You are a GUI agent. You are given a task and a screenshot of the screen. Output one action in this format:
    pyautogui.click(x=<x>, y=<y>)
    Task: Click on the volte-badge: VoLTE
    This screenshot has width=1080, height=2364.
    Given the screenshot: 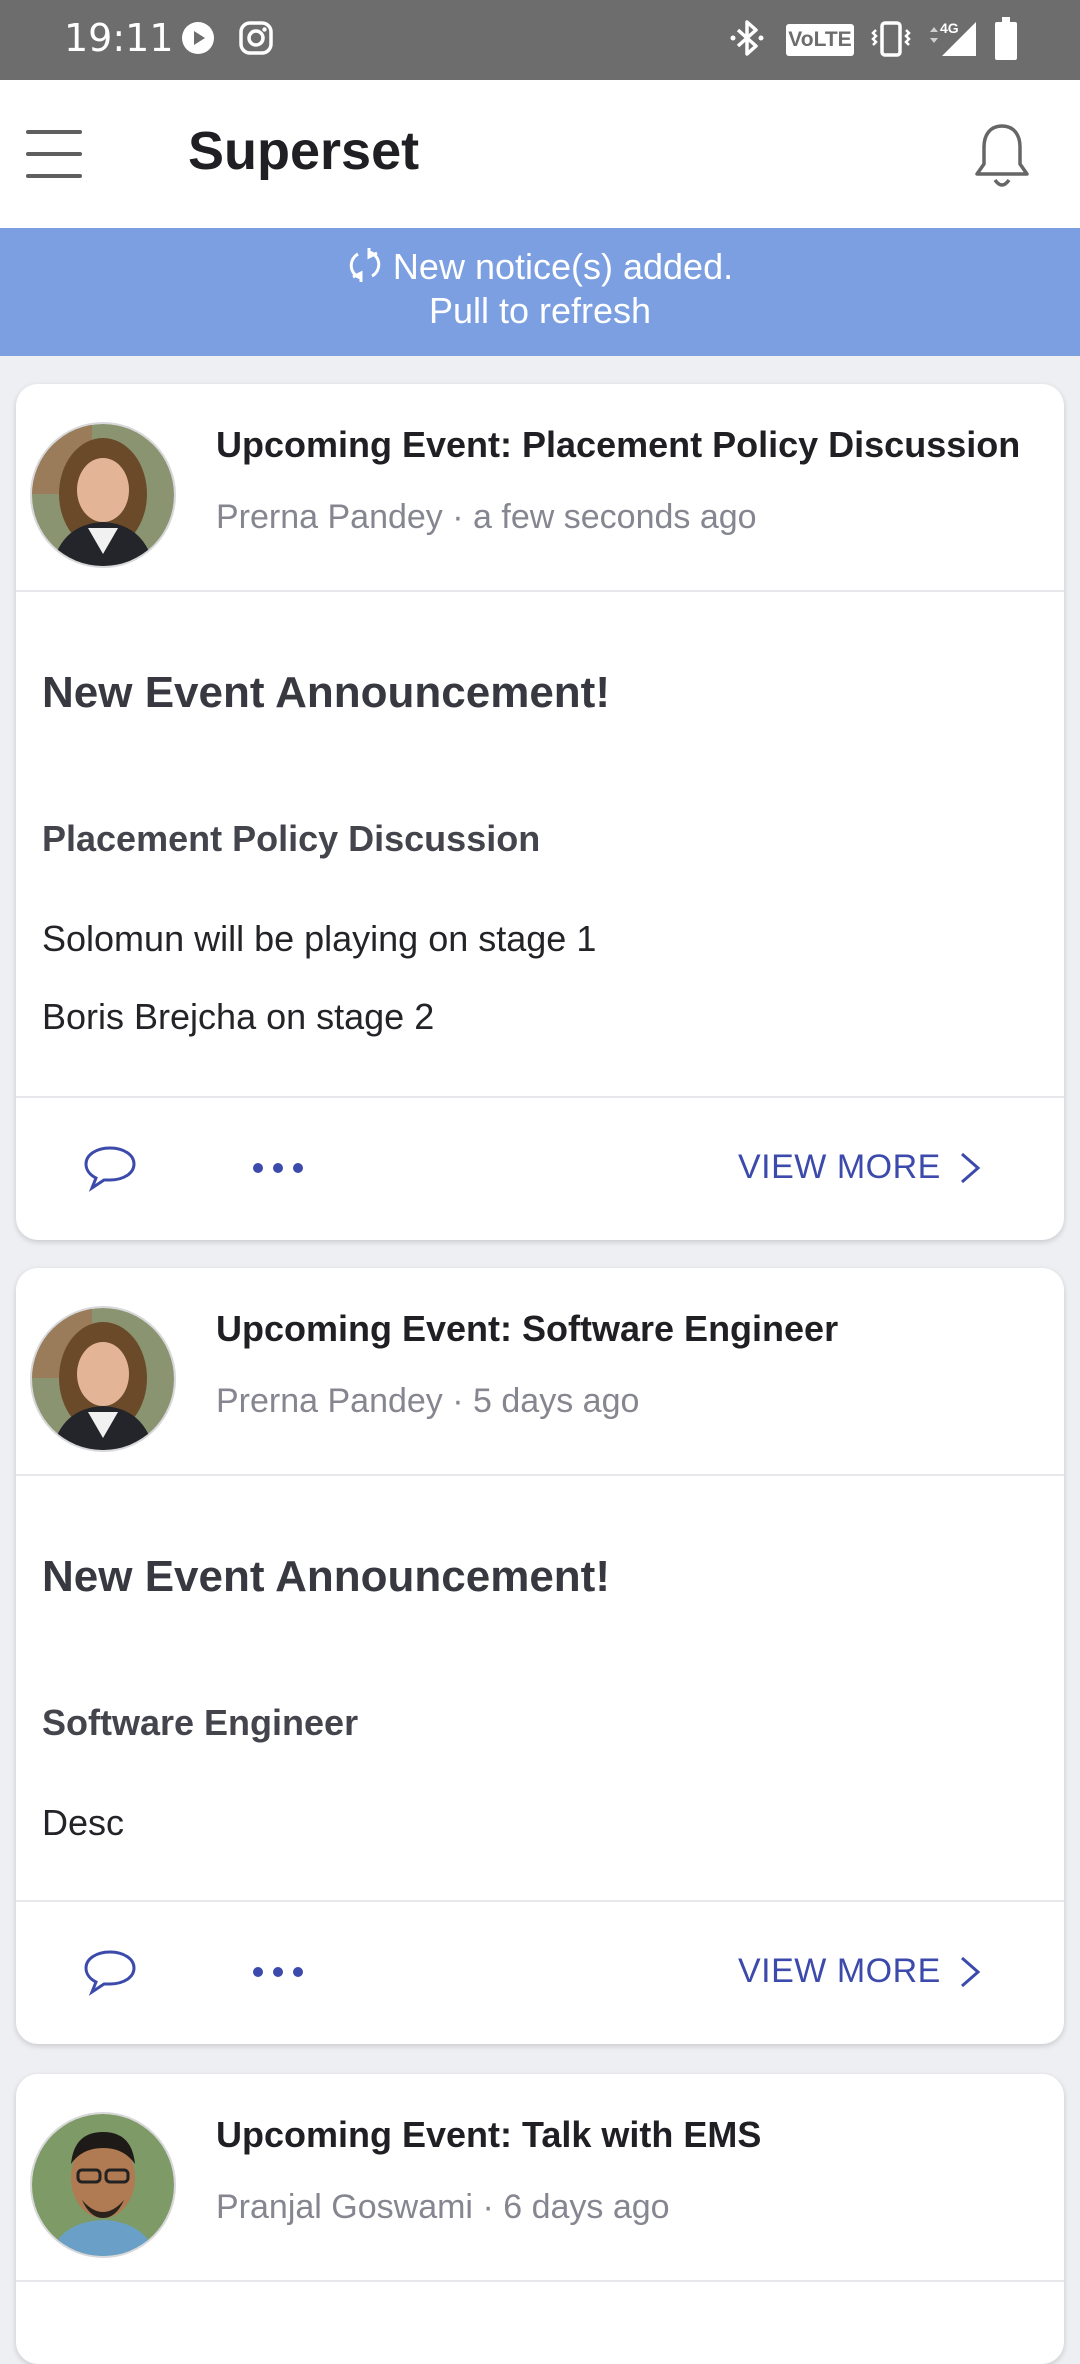 What is the action you would take?
    pyautogui.click(x=820, y=40)
    